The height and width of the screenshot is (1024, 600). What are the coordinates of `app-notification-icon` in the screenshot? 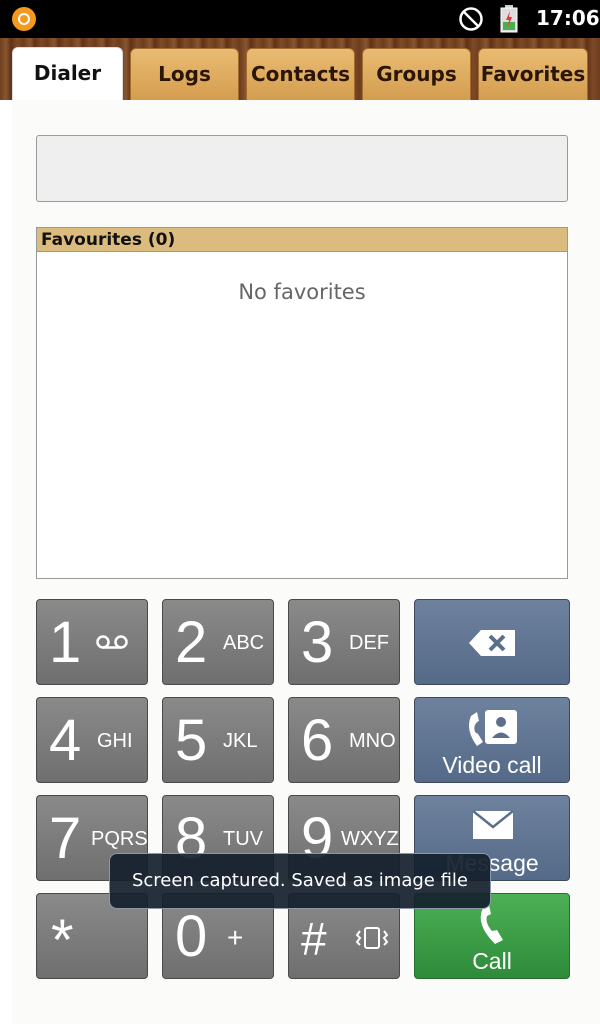 It's located at (24, 19).